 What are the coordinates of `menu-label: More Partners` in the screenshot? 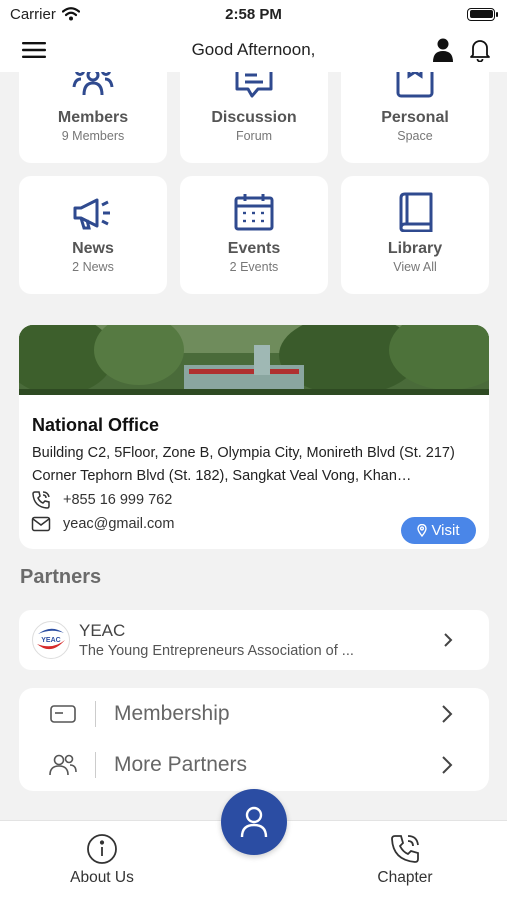 It's located at (181, 764).